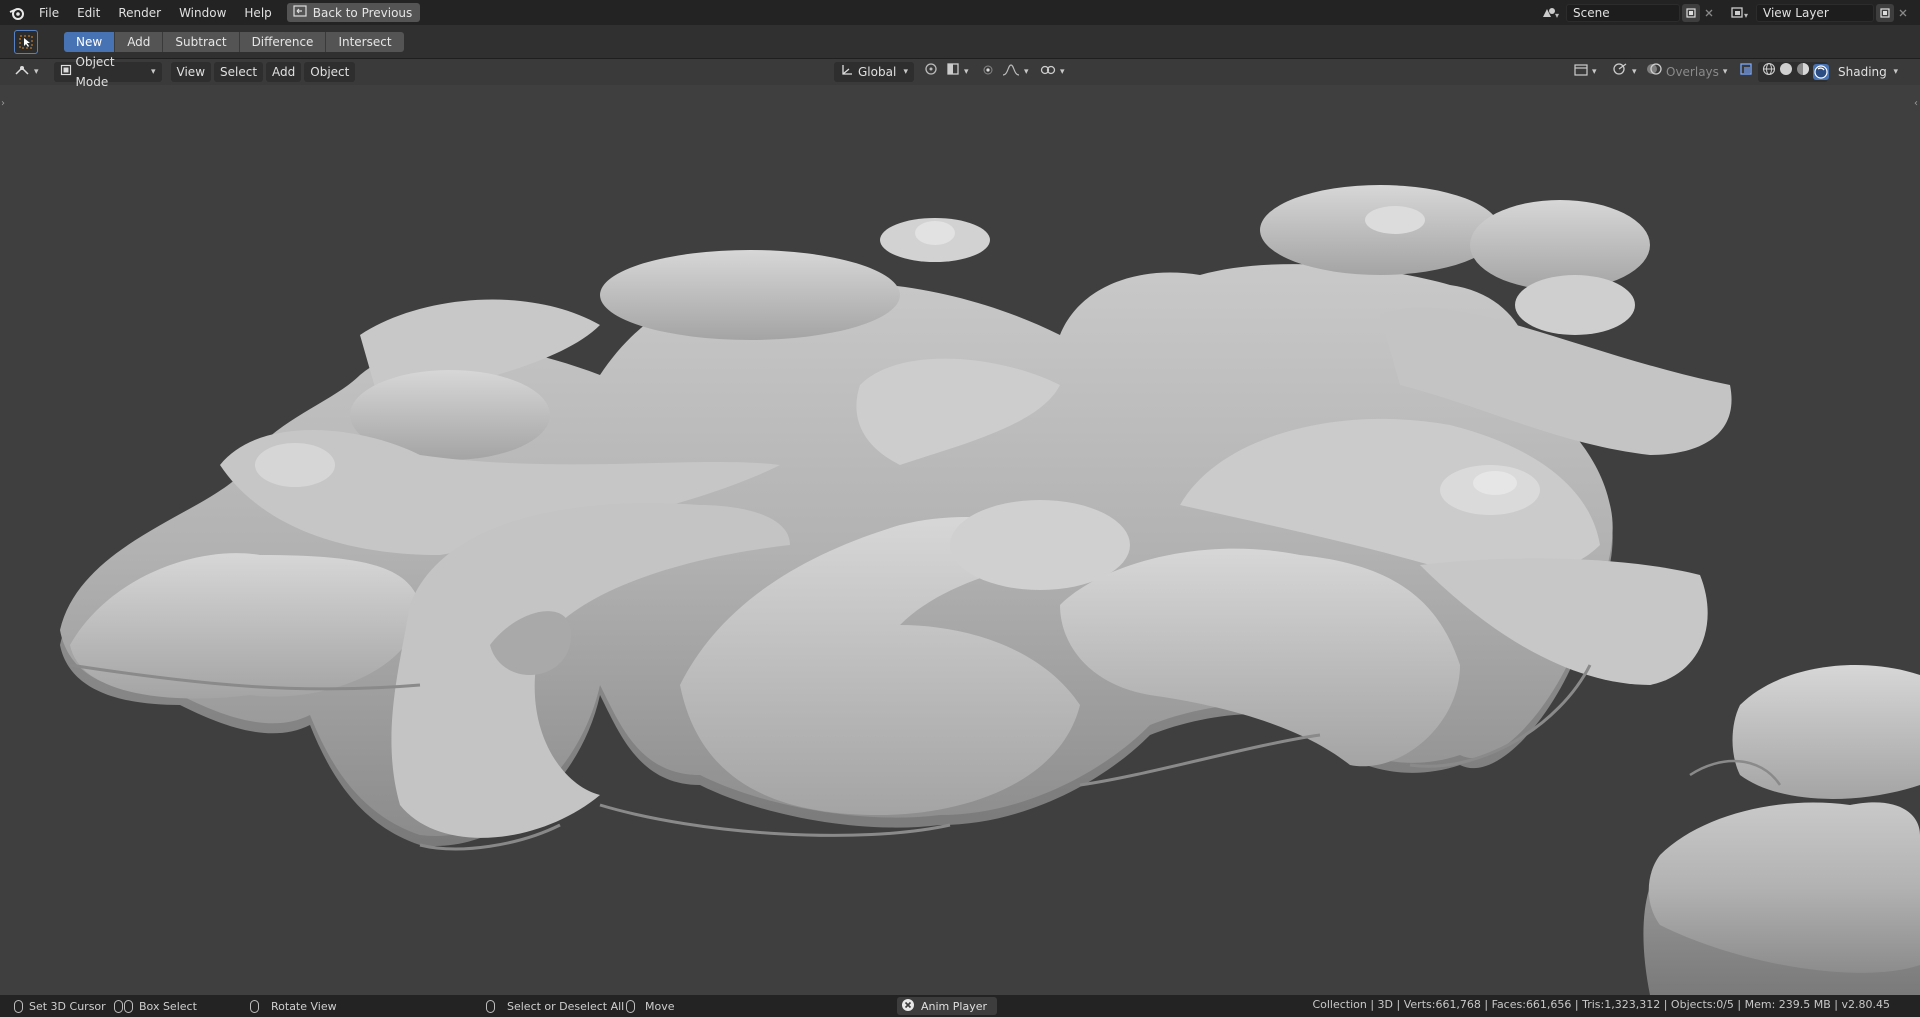 This screenshot has height=1017, width=1920. Describe the element at coordinates (1740, 13) in the screenshot. I see `view-layer-selector-icon: ▾` at that location.